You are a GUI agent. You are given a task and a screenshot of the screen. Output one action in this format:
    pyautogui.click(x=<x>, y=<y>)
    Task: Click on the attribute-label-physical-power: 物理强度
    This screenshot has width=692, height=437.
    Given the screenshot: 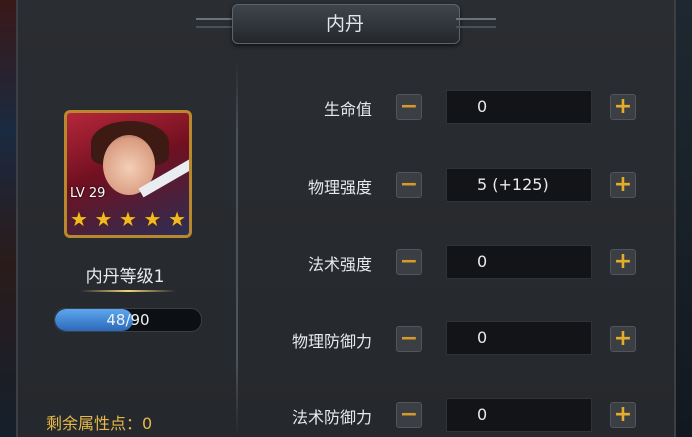 What is the action you would take?
    pyautogui.click(x=339, y=187)
    